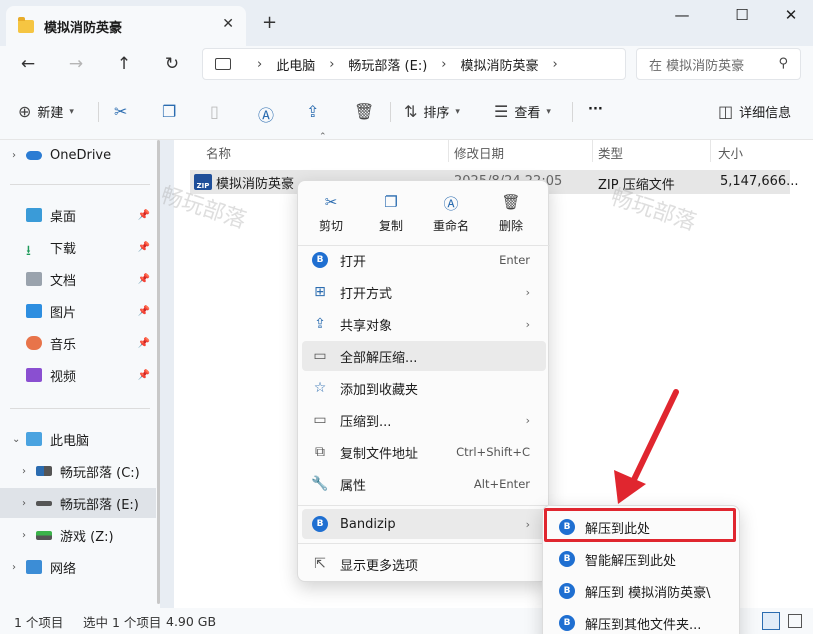 Image resolution: width=813 pixels, height=634 pixels. Describe the element at coordinates (44, 535) in the screenshot. I see `network-drive-icon` at that location.